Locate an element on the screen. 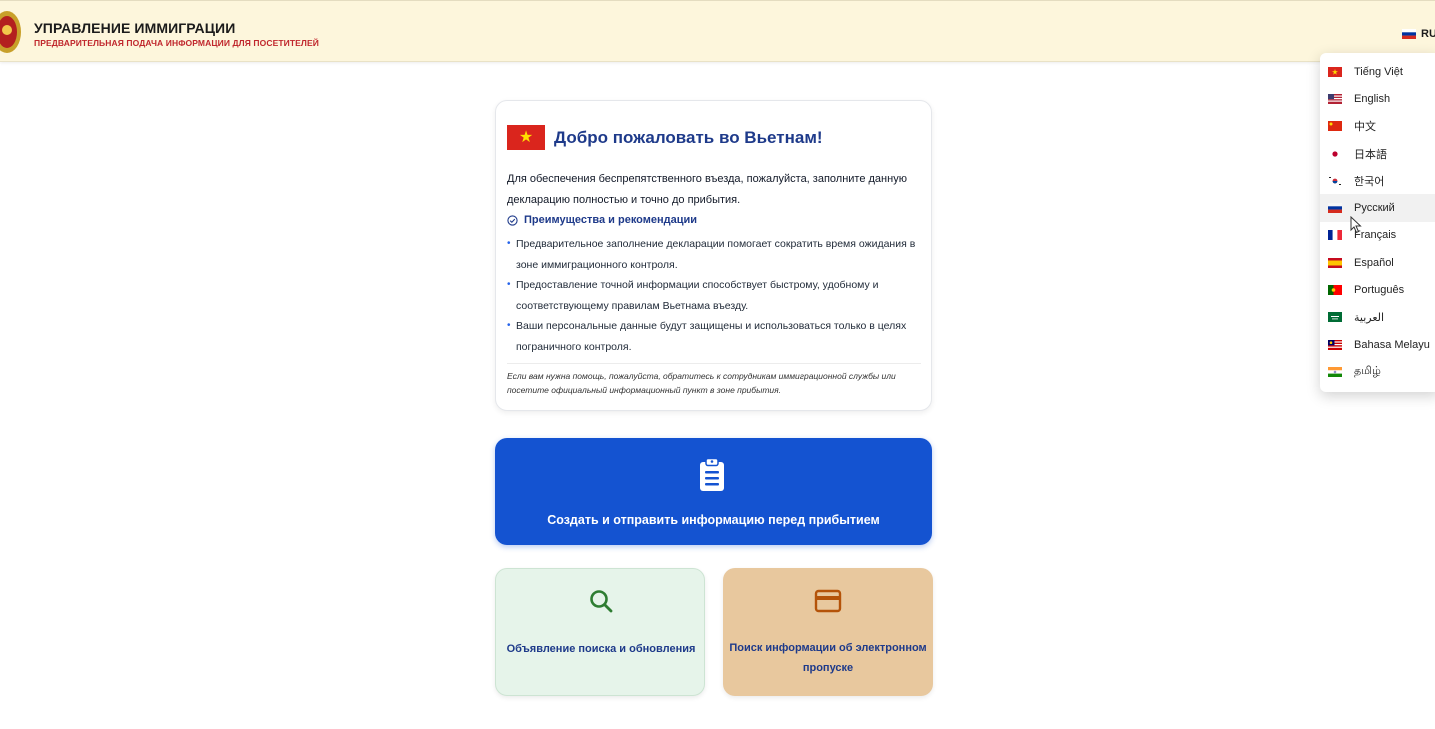  welcome-title: Добро пожаловать во Вьетнам! is located at coordinates (688, 137).